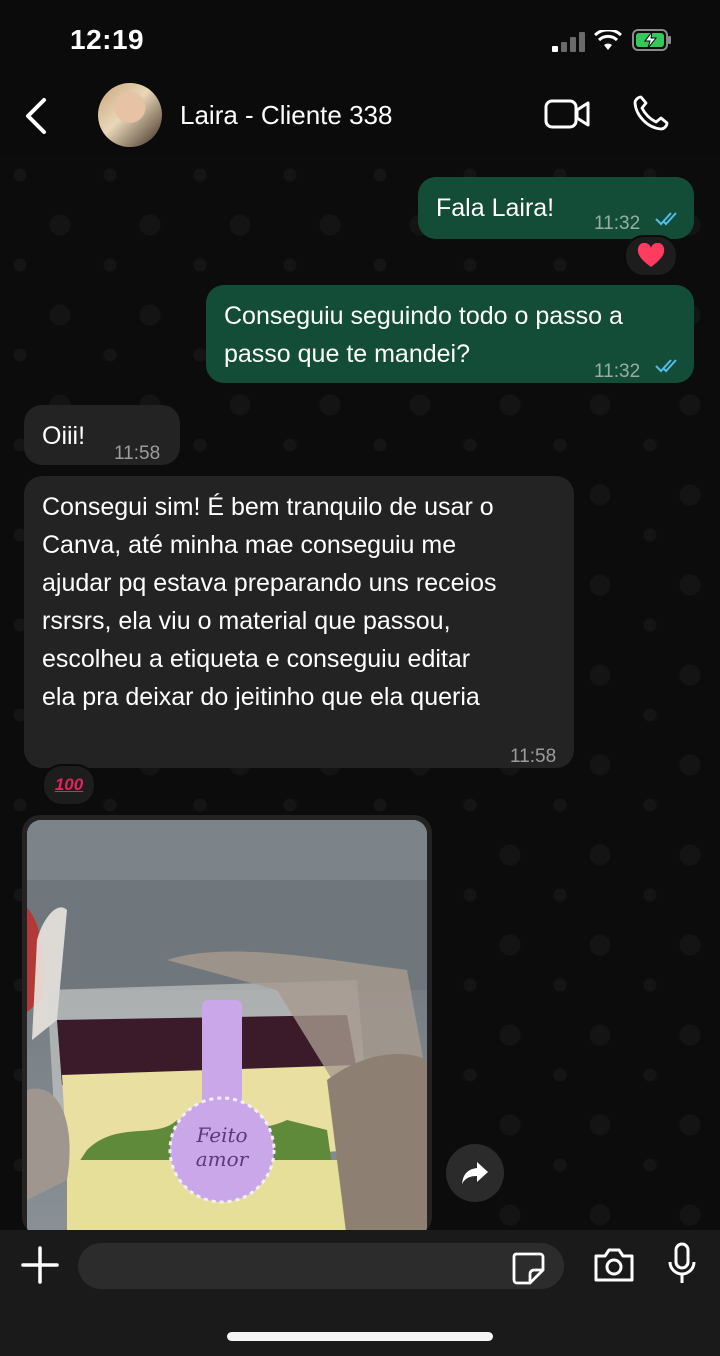  Describe the element at coordinates (528, 1268) in the screenshot. I see `sticker-icon` at that location.